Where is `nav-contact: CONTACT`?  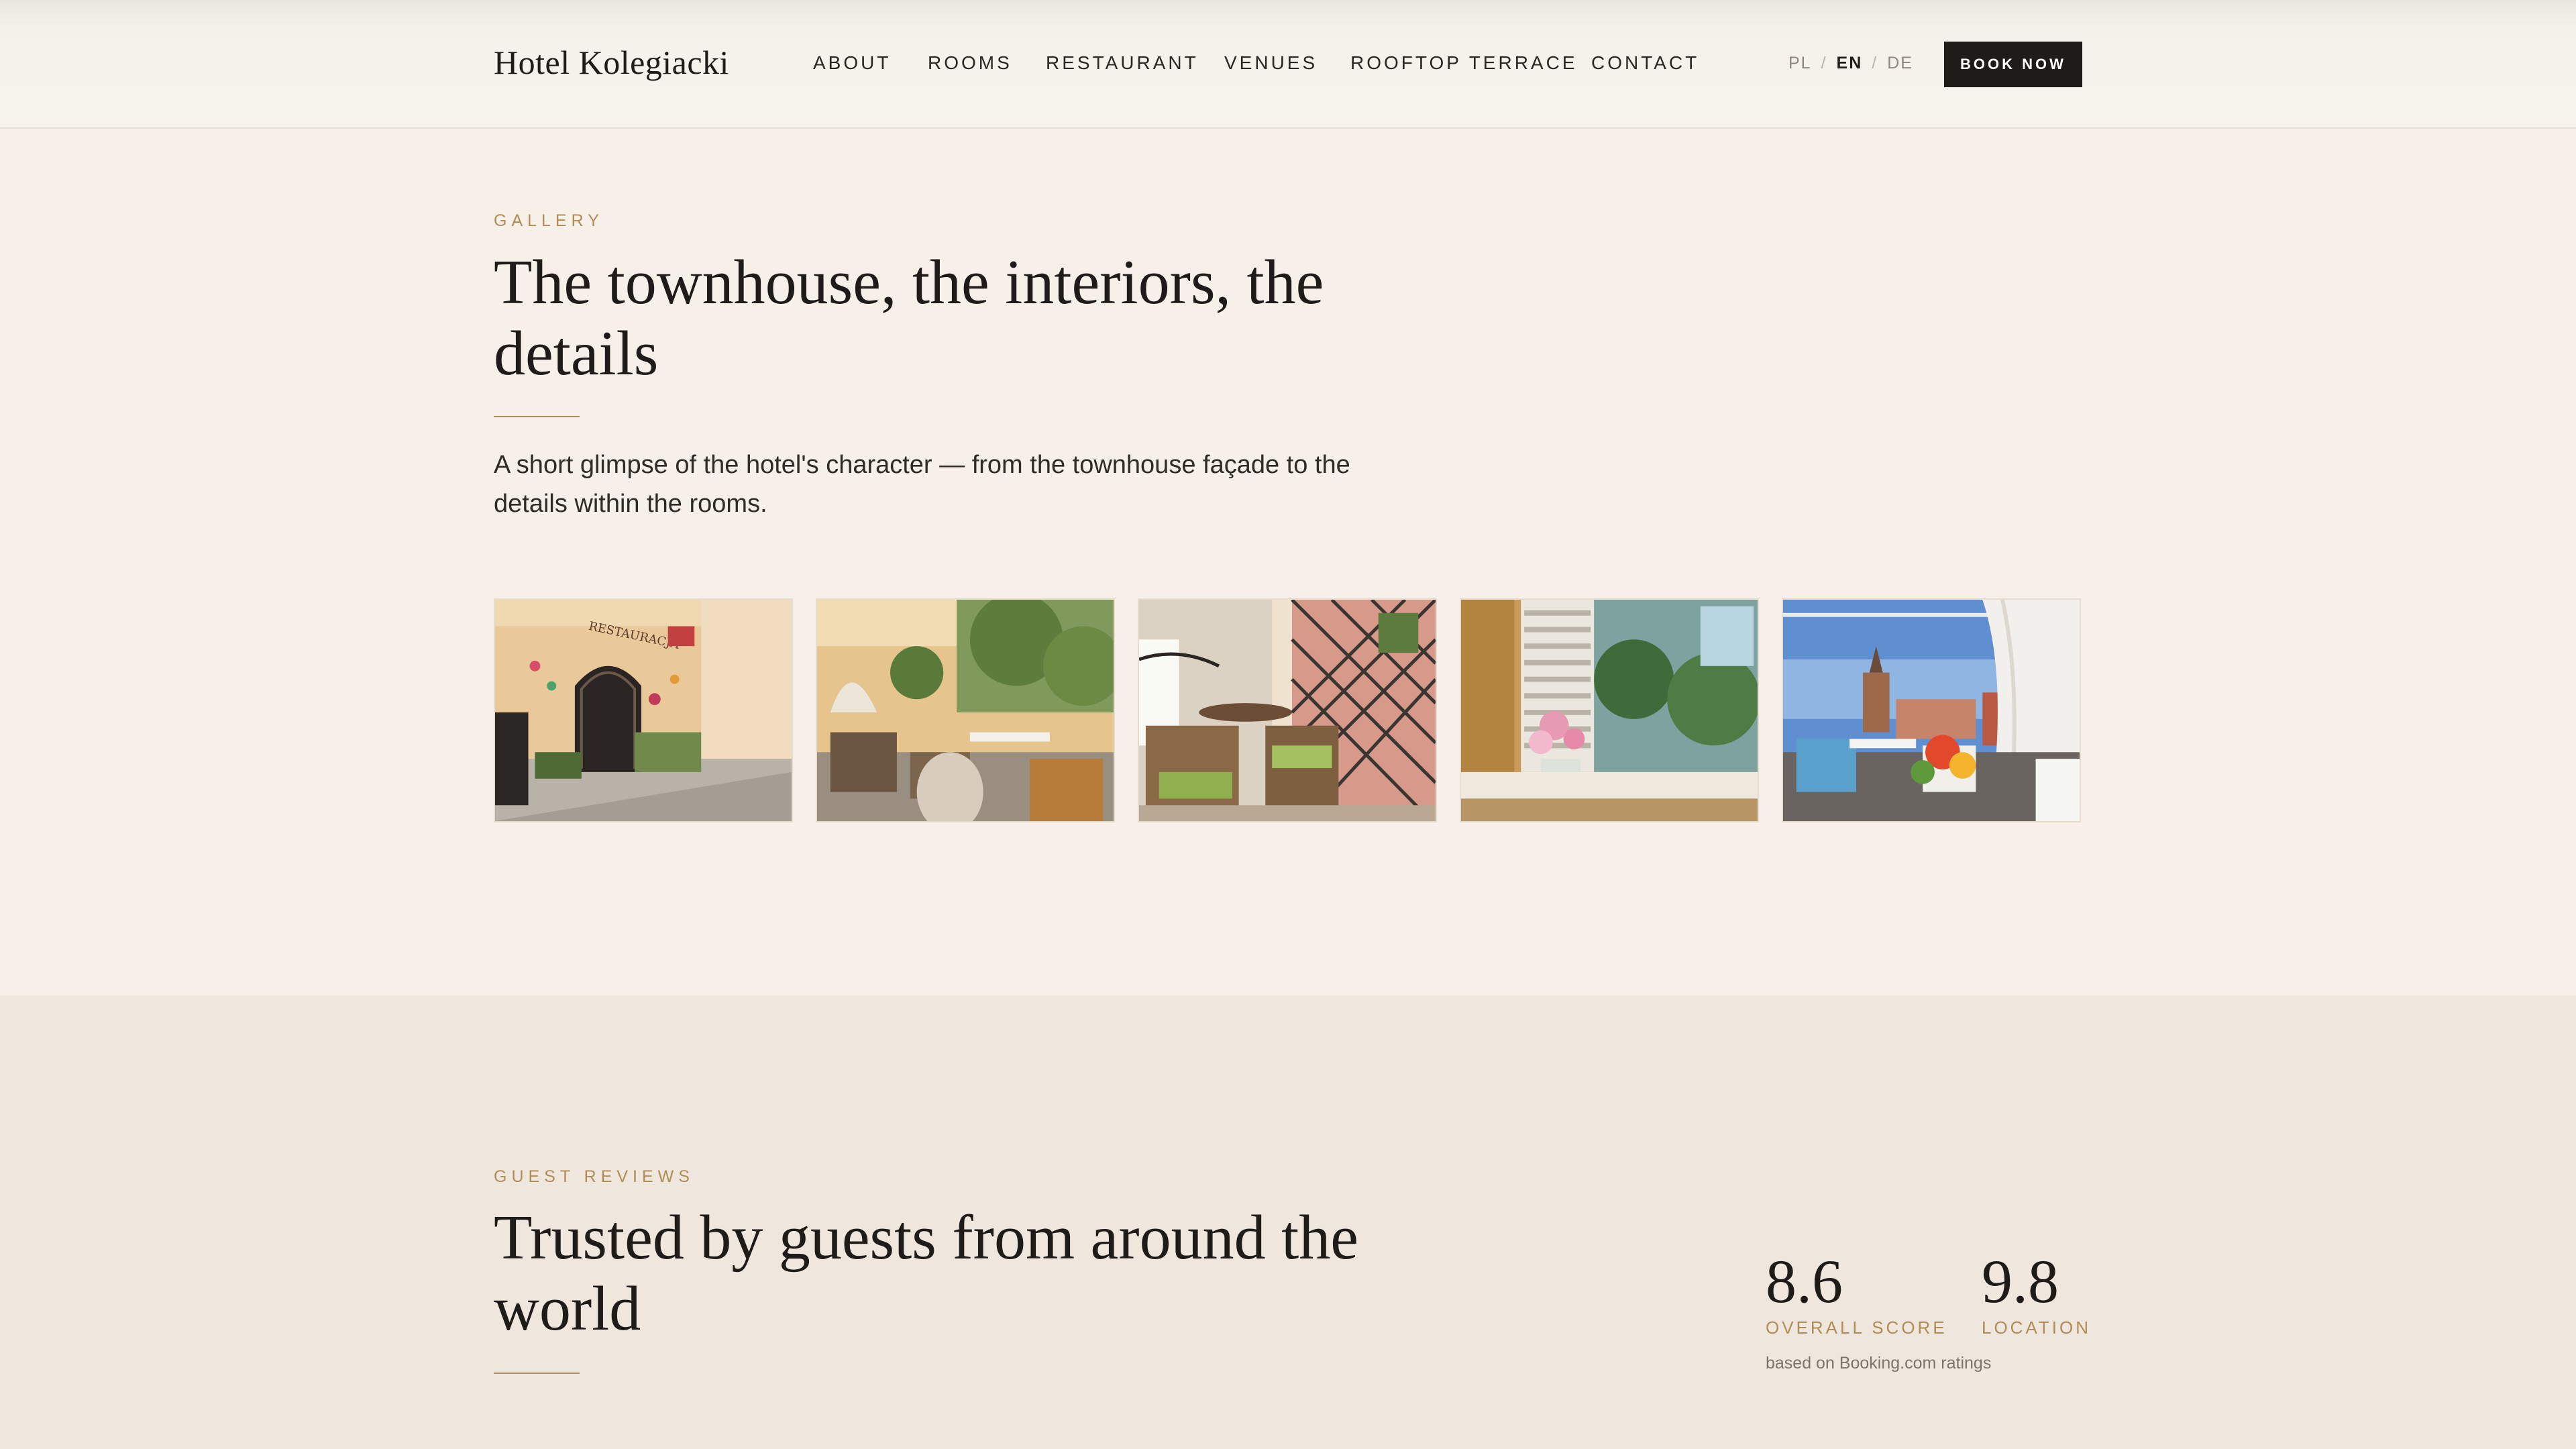 nav-contact: CONTACT is located at coordinates (1645, 63).